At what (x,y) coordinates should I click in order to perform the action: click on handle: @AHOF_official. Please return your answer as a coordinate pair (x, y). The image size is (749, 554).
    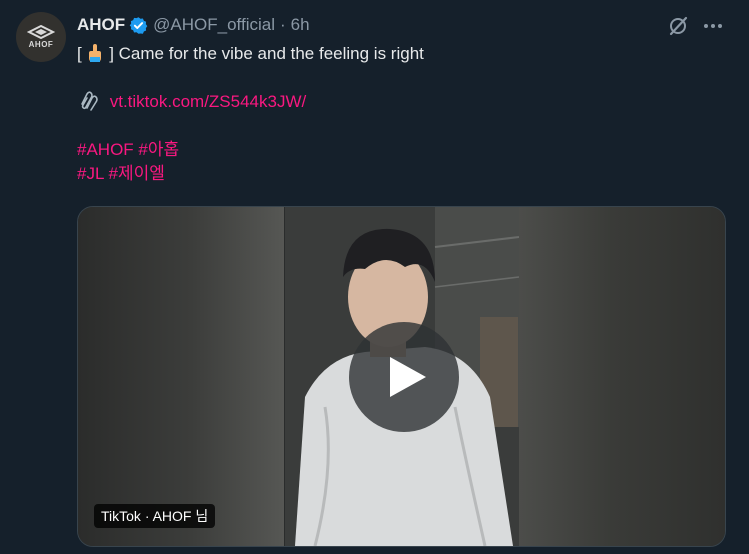
    Looking at the image, I should click on (214, 25).